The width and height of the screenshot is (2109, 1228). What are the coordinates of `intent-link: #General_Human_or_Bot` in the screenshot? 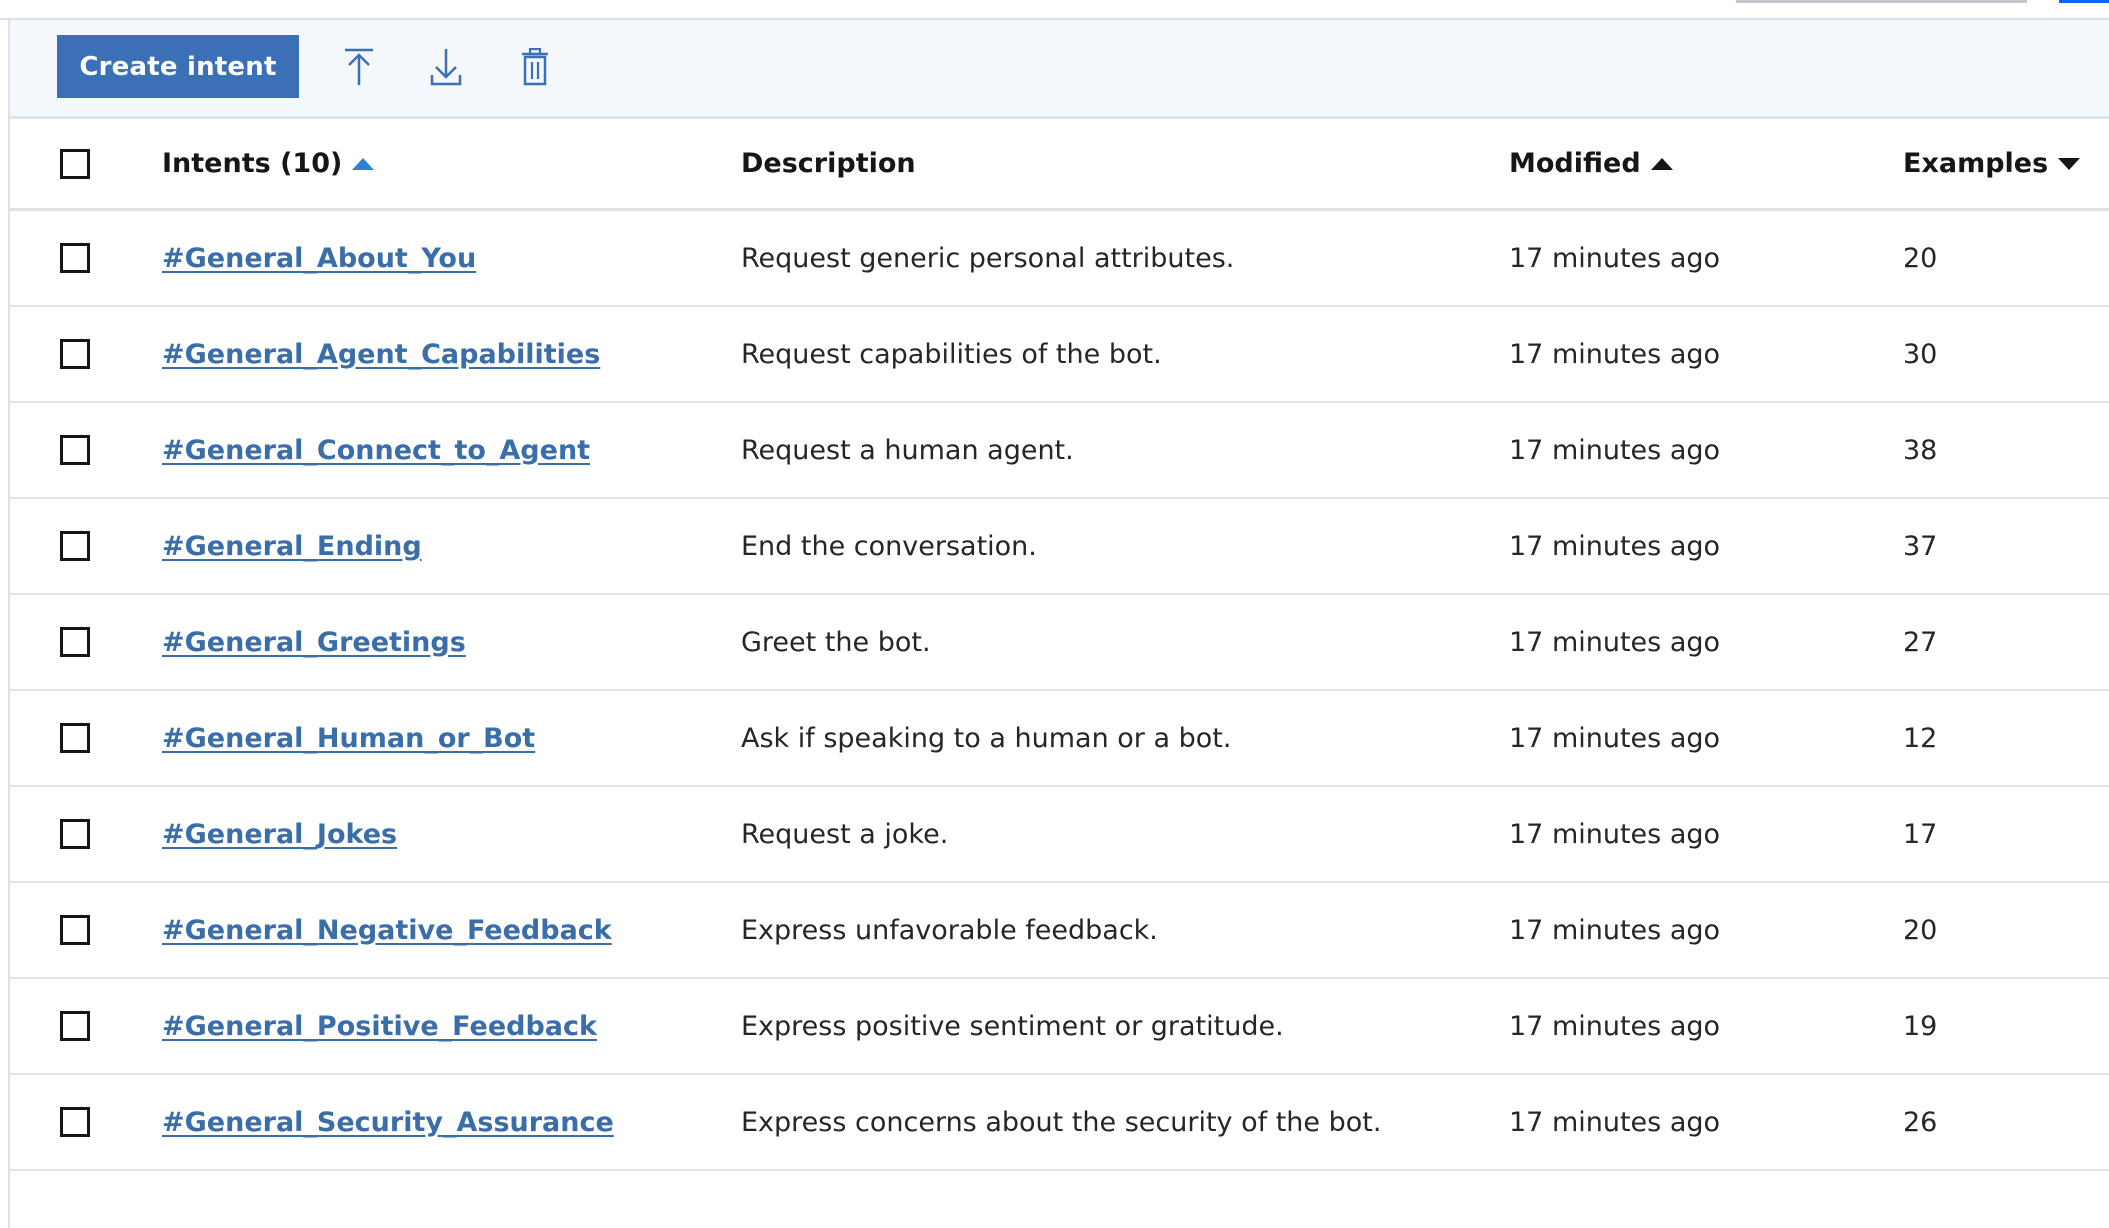 It's located at (348, 738).